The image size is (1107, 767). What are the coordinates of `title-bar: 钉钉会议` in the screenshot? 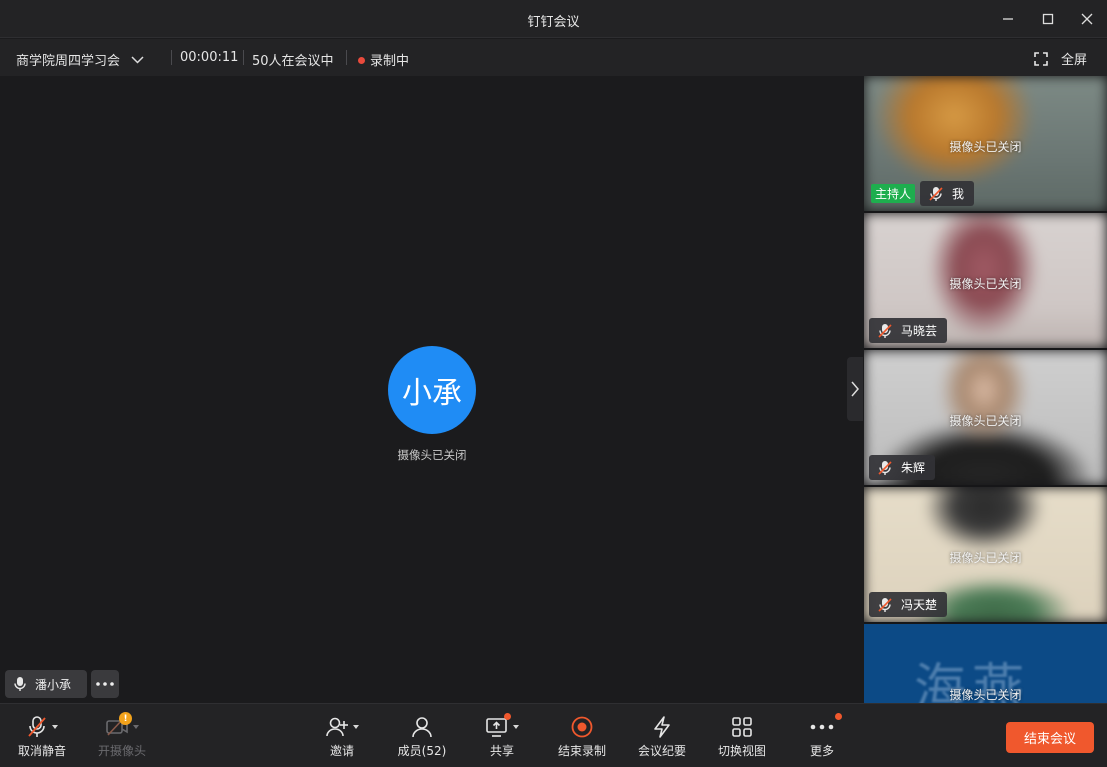 It's located at (553, 19).